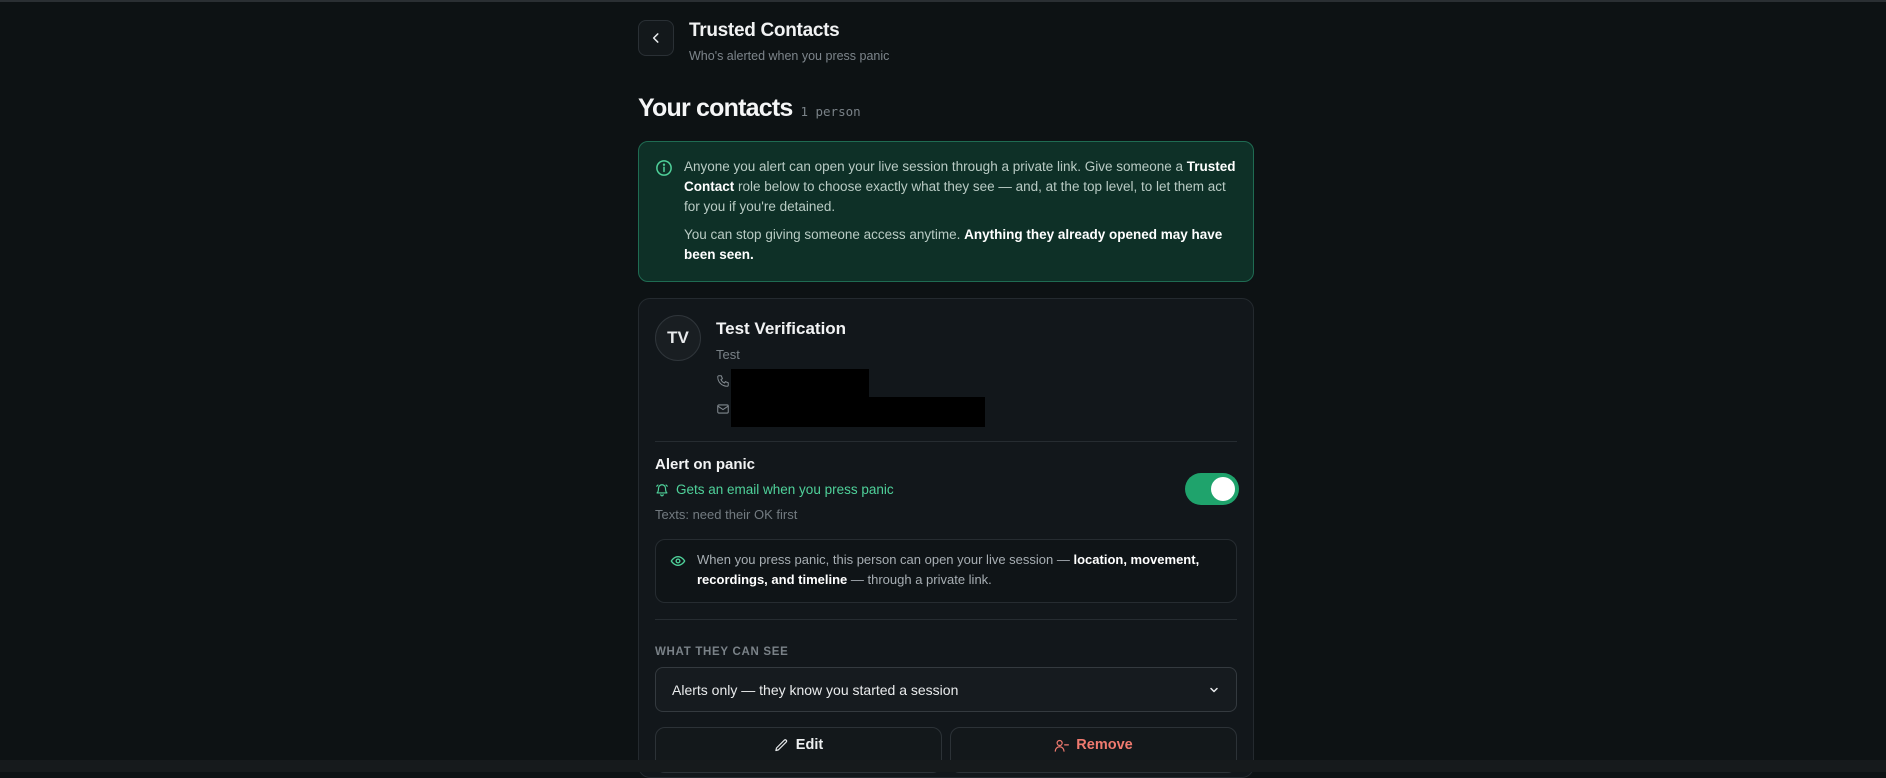  What do you see at coordinates (943, 1) in the screenshot?
I see `top-border` at bounding box center [943, 1].